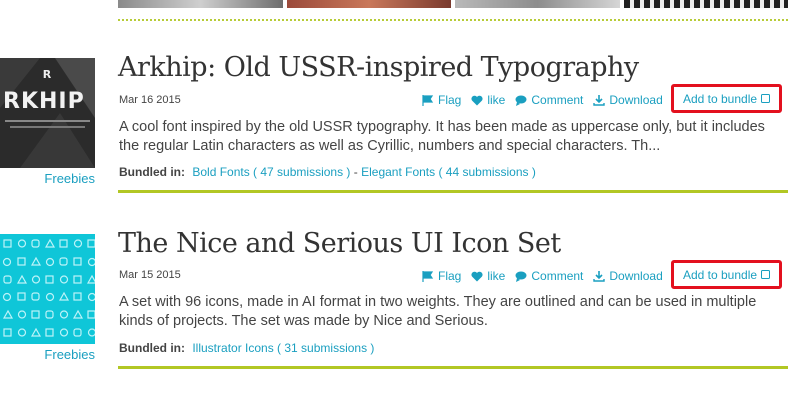  I want to click on arkhip-thumbnail-image: R RKHIP, so click(47, 113).